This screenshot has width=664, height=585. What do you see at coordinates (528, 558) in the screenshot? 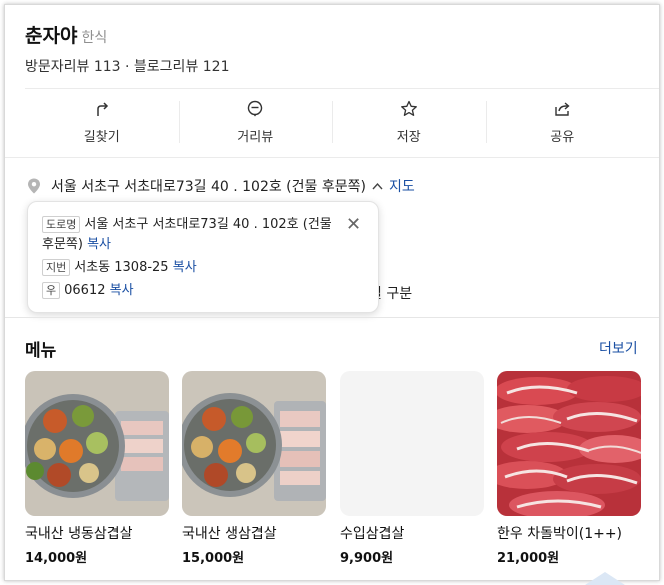
I see `menu-item-price: 21,000원` at bounding box center [528, 558].